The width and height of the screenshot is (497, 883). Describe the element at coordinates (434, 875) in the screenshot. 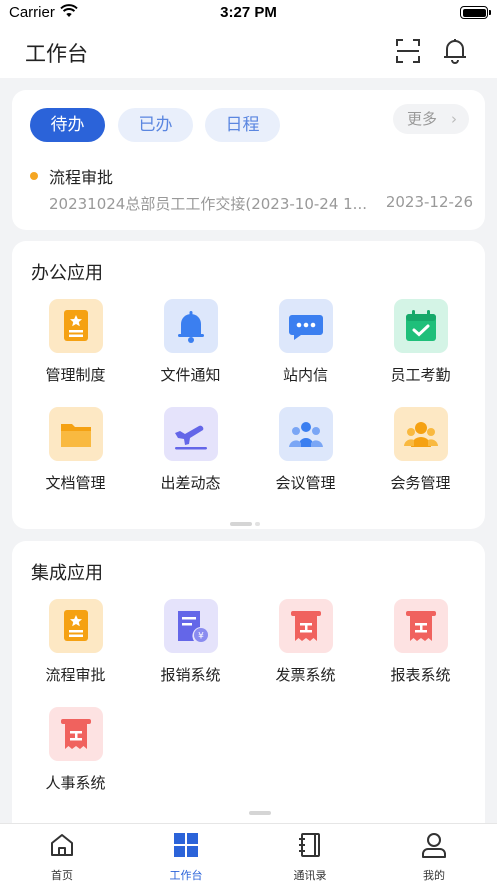

I see `tab-label: 我的` at that location.